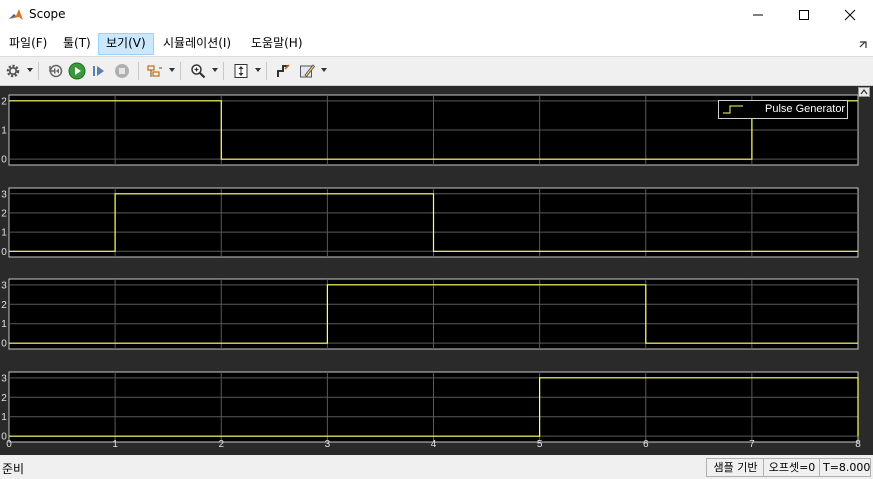 The width and height of the screenshot is (873, 479). I want to click on x-tick-label: 7, so click(752, 444).